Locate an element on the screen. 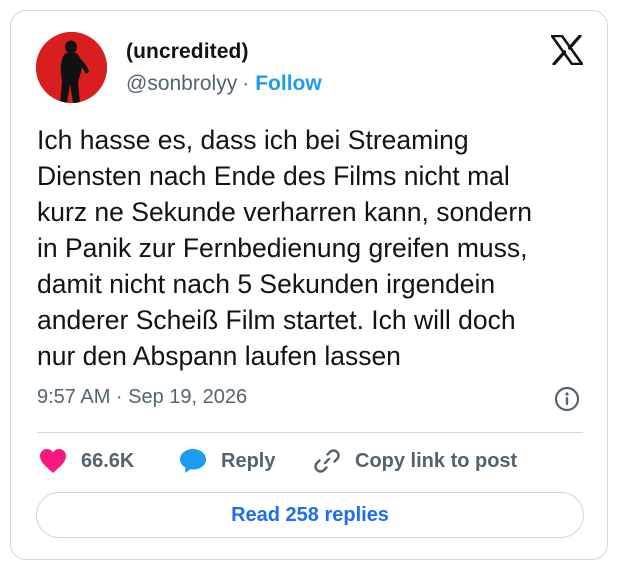 The height and width of the screenshot is (574, 620). info-icon is located at coordinates (567, 399).